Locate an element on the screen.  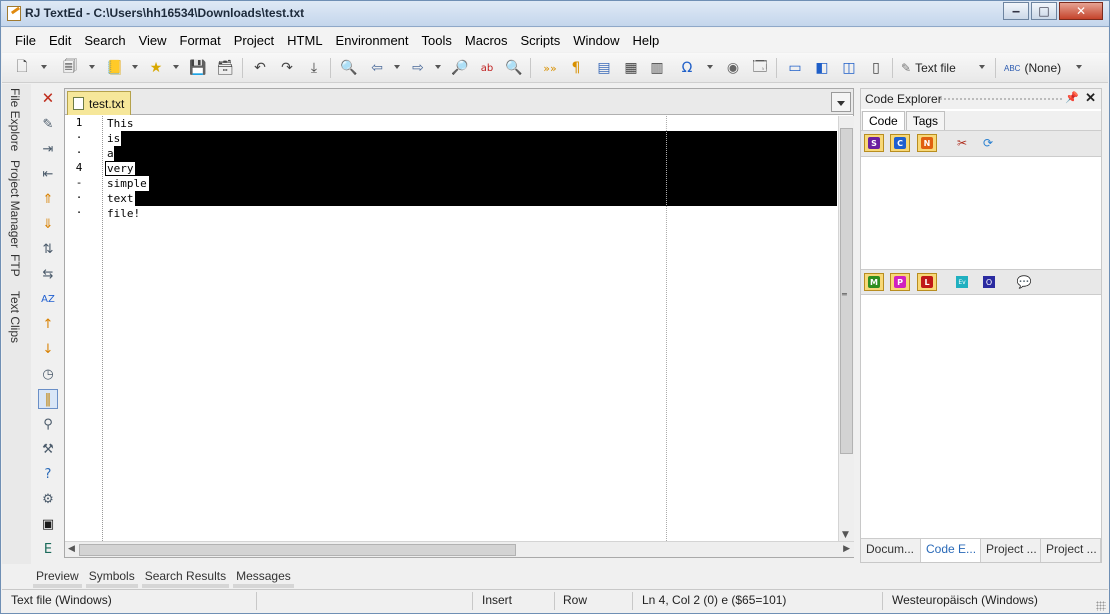
menu-help: Help is located at coordinates (646, 40).